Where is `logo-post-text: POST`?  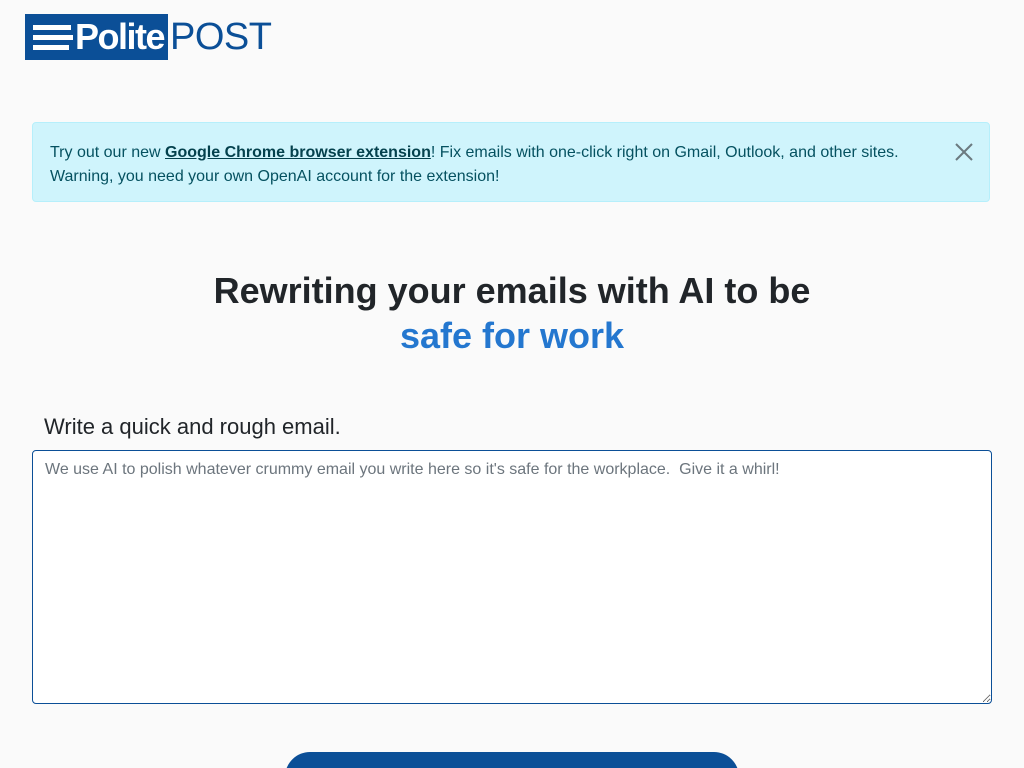 logo-post-text: POST is located at coordinates (221, 37).